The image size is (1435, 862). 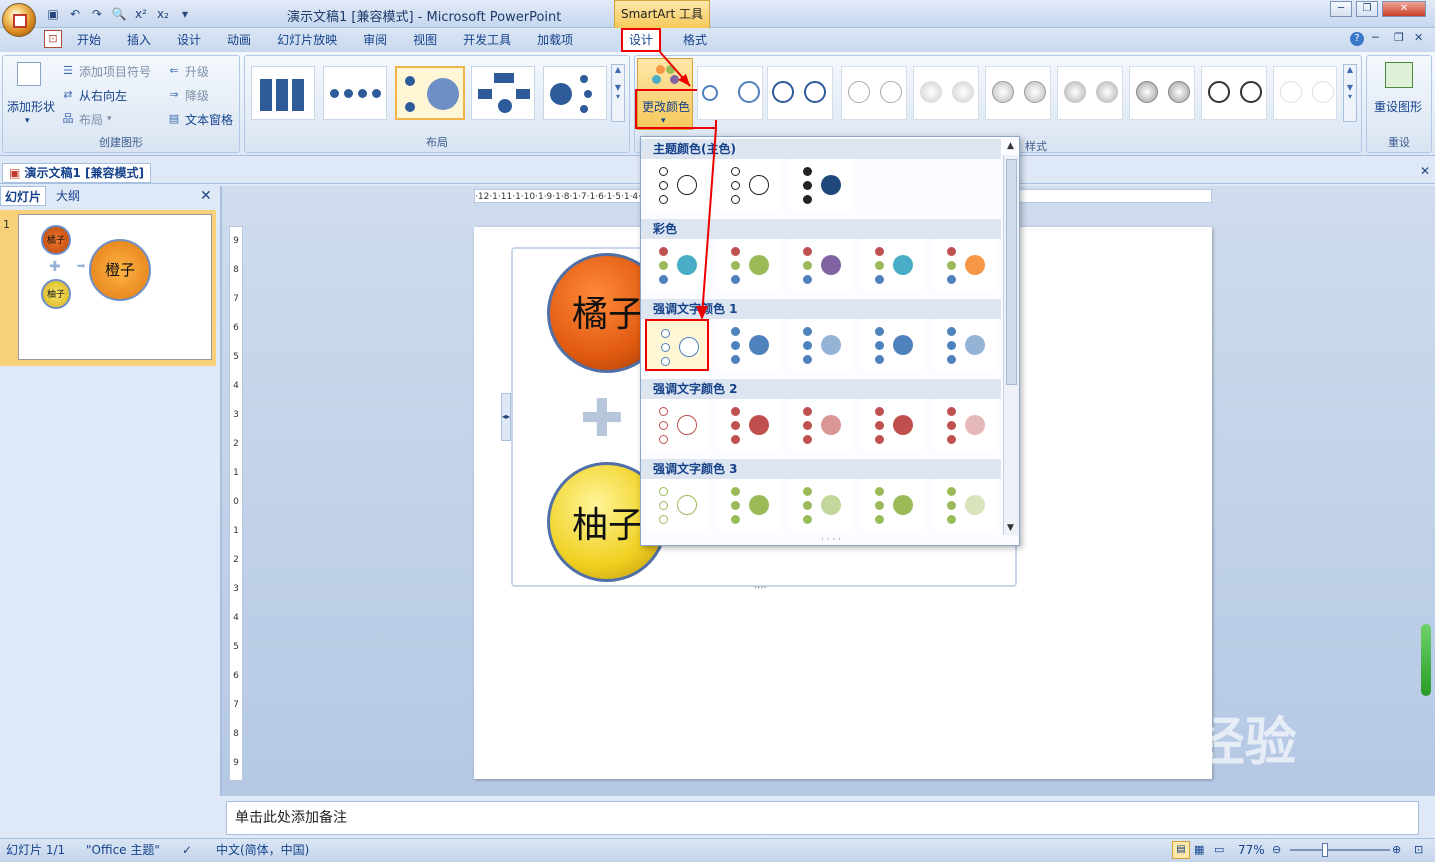 I want to click on office-logo-icon, so click(x=20, y=21).